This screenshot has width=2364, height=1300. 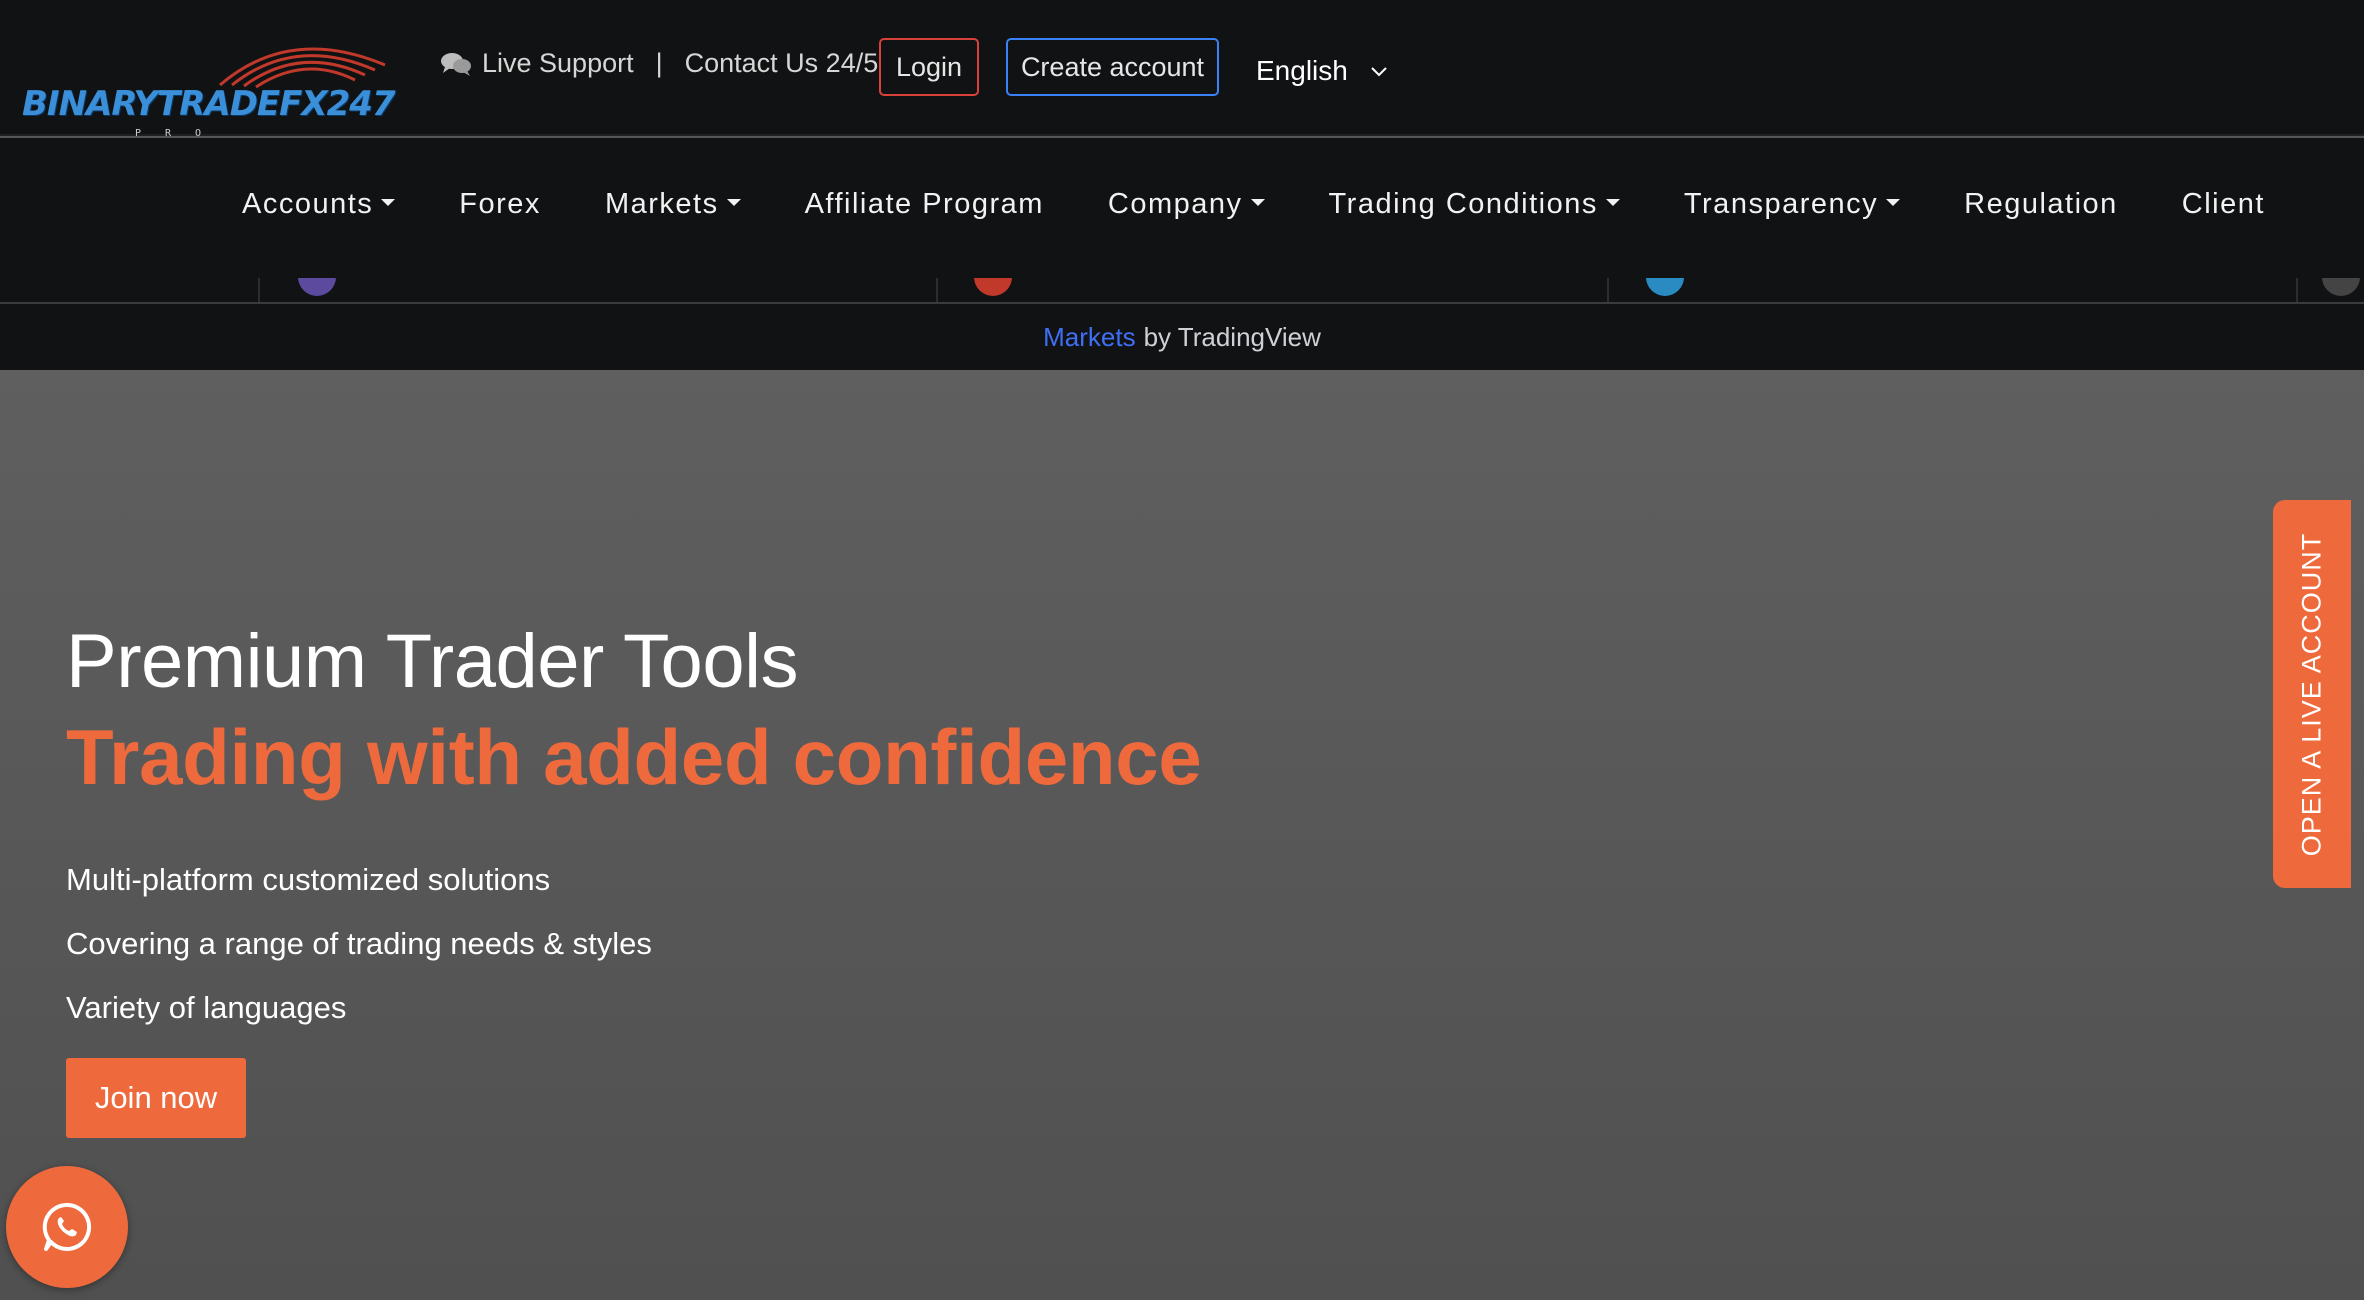 I want to click on nav-item-label: Markets, so click(x=661, y=204).